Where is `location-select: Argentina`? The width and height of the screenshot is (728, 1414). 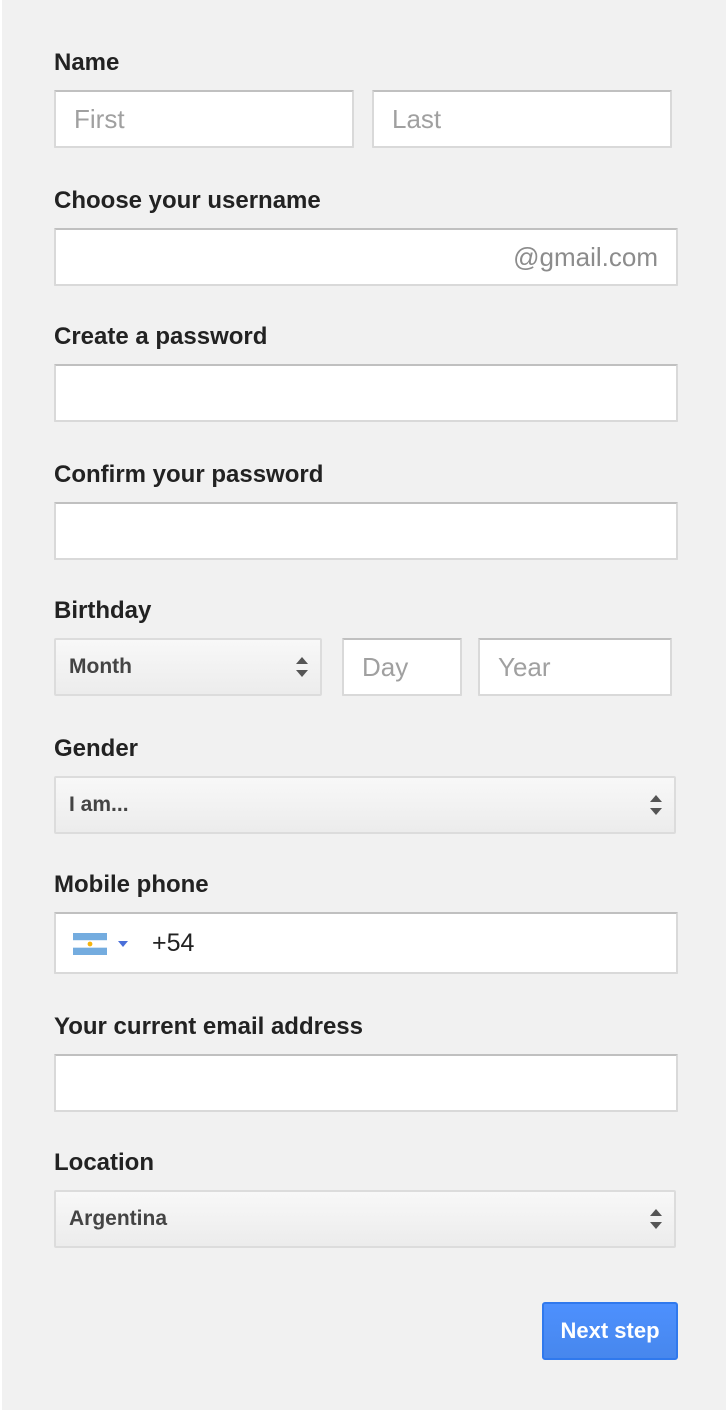
location-select: Argentina is located at coordinates (365, 1219).